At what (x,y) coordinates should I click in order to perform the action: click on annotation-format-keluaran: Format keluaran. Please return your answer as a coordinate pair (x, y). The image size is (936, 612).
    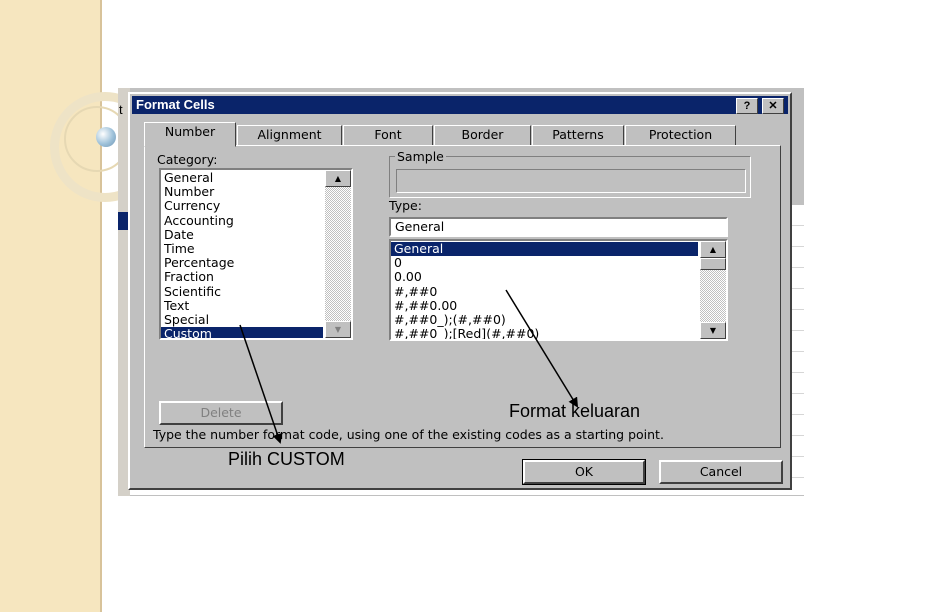
    Looking at the image, I should click on (575, 411).